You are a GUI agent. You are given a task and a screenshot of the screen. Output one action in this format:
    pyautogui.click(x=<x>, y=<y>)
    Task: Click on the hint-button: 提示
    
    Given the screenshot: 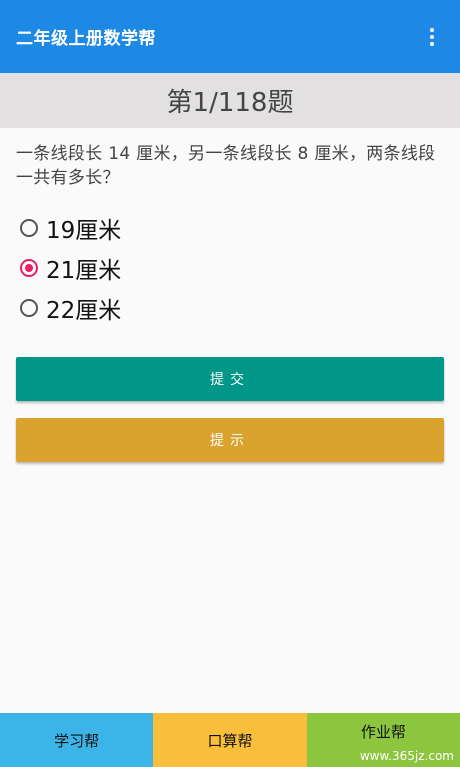 What is the action you would take?
    pyautogui.click(x=230, y=440)
    